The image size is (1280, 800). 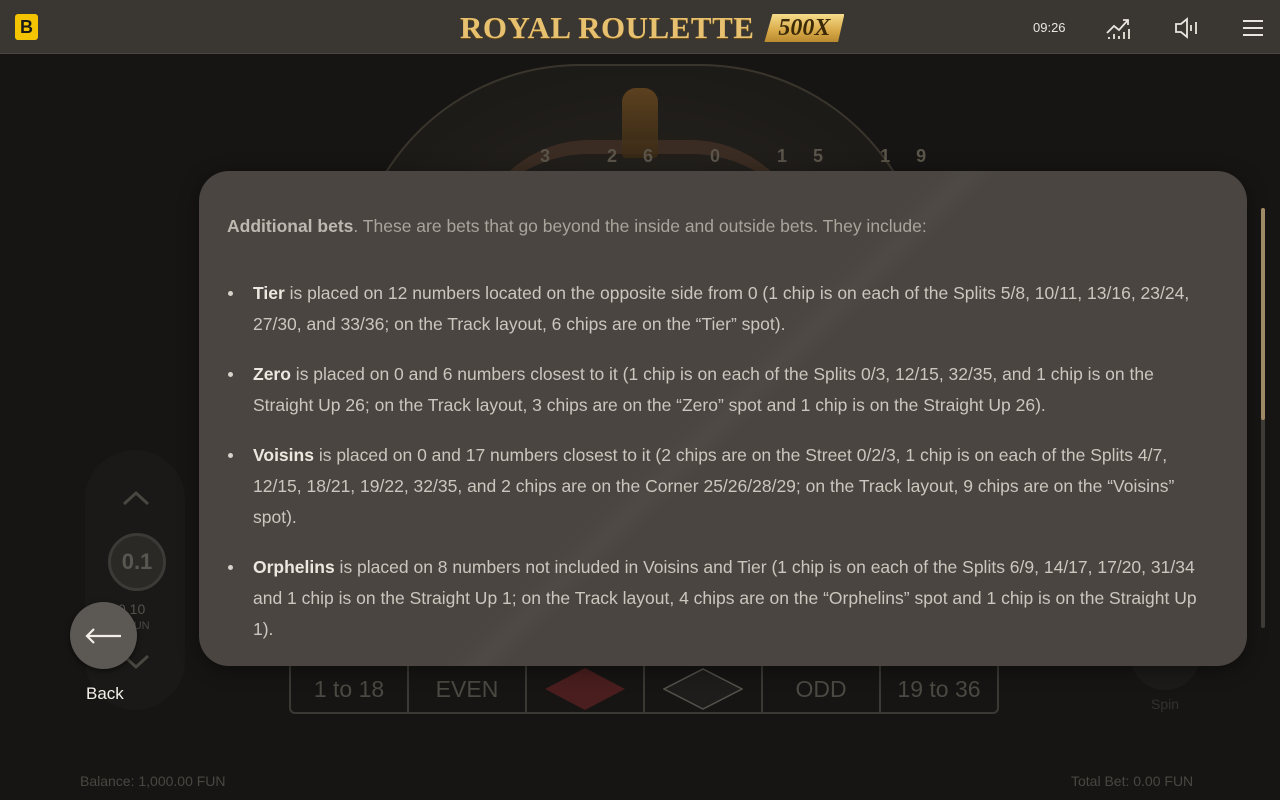 I want to click on bet-name: Orphelins, so click(x=294, y=567).